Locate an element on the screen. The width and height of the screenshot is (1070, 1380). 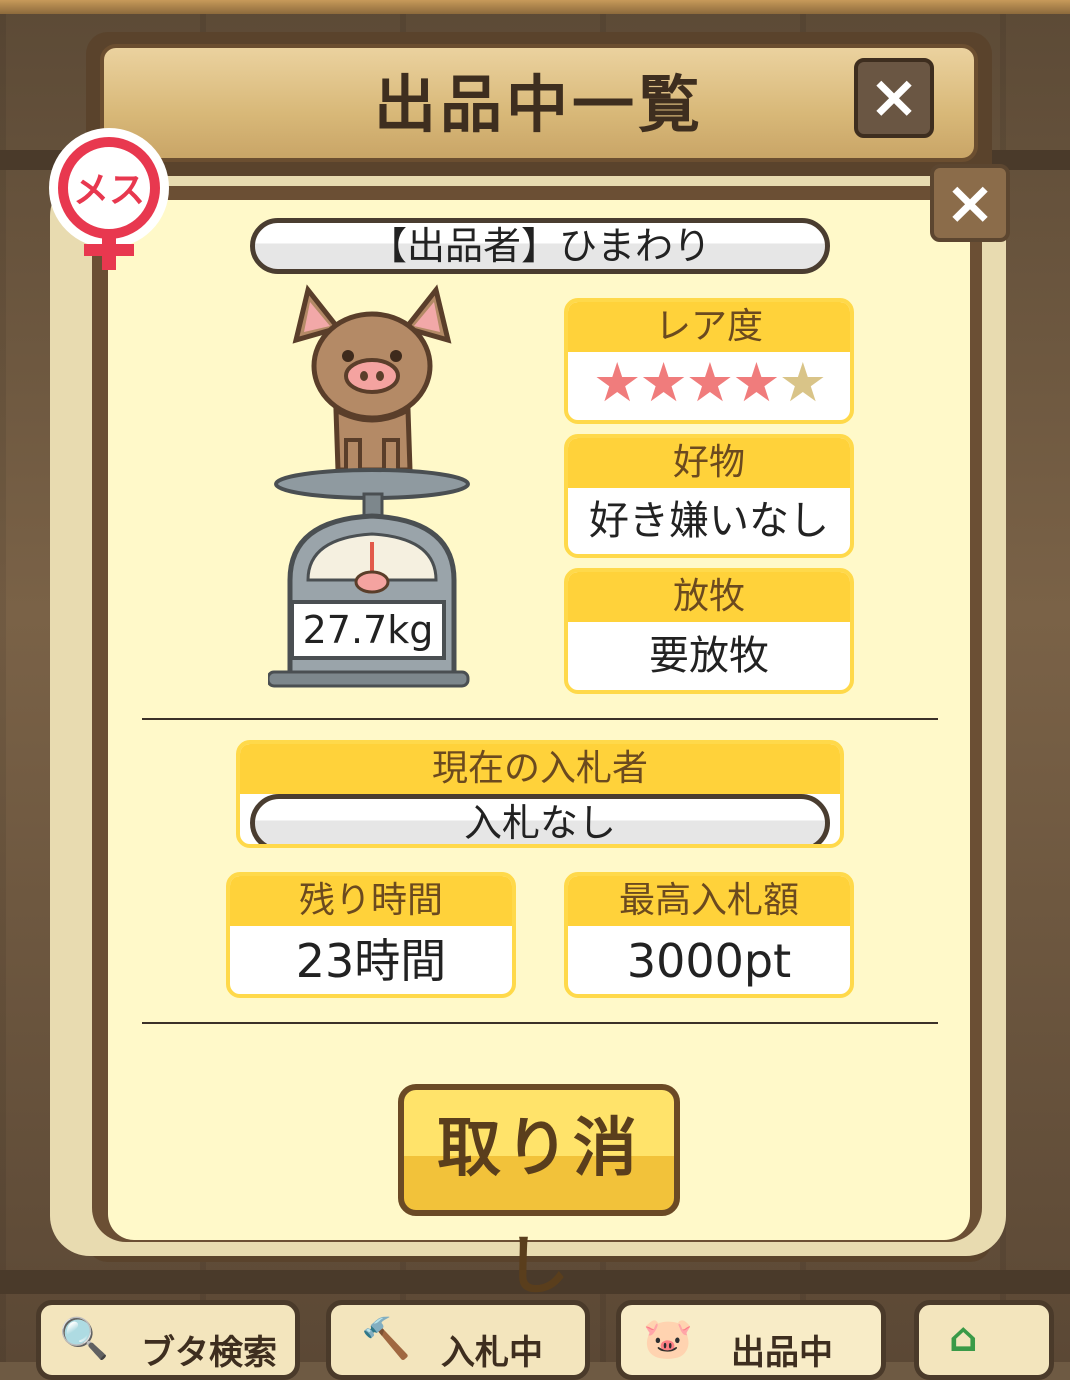
favorite-food-value: 好き嫌いなし is located at coordinates (709, 521).